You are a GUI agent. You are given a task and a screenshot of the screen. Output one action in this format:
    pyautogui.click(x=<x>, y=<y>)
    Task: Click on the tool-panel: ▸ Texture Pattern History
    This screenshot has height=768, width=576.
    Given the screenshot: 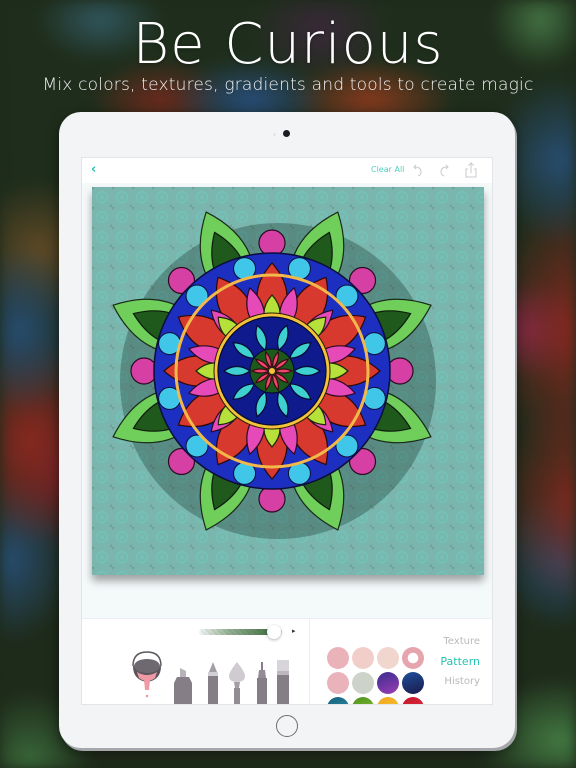 What is the action you would take?
    pyautogui.click(x=287, y=661)
    